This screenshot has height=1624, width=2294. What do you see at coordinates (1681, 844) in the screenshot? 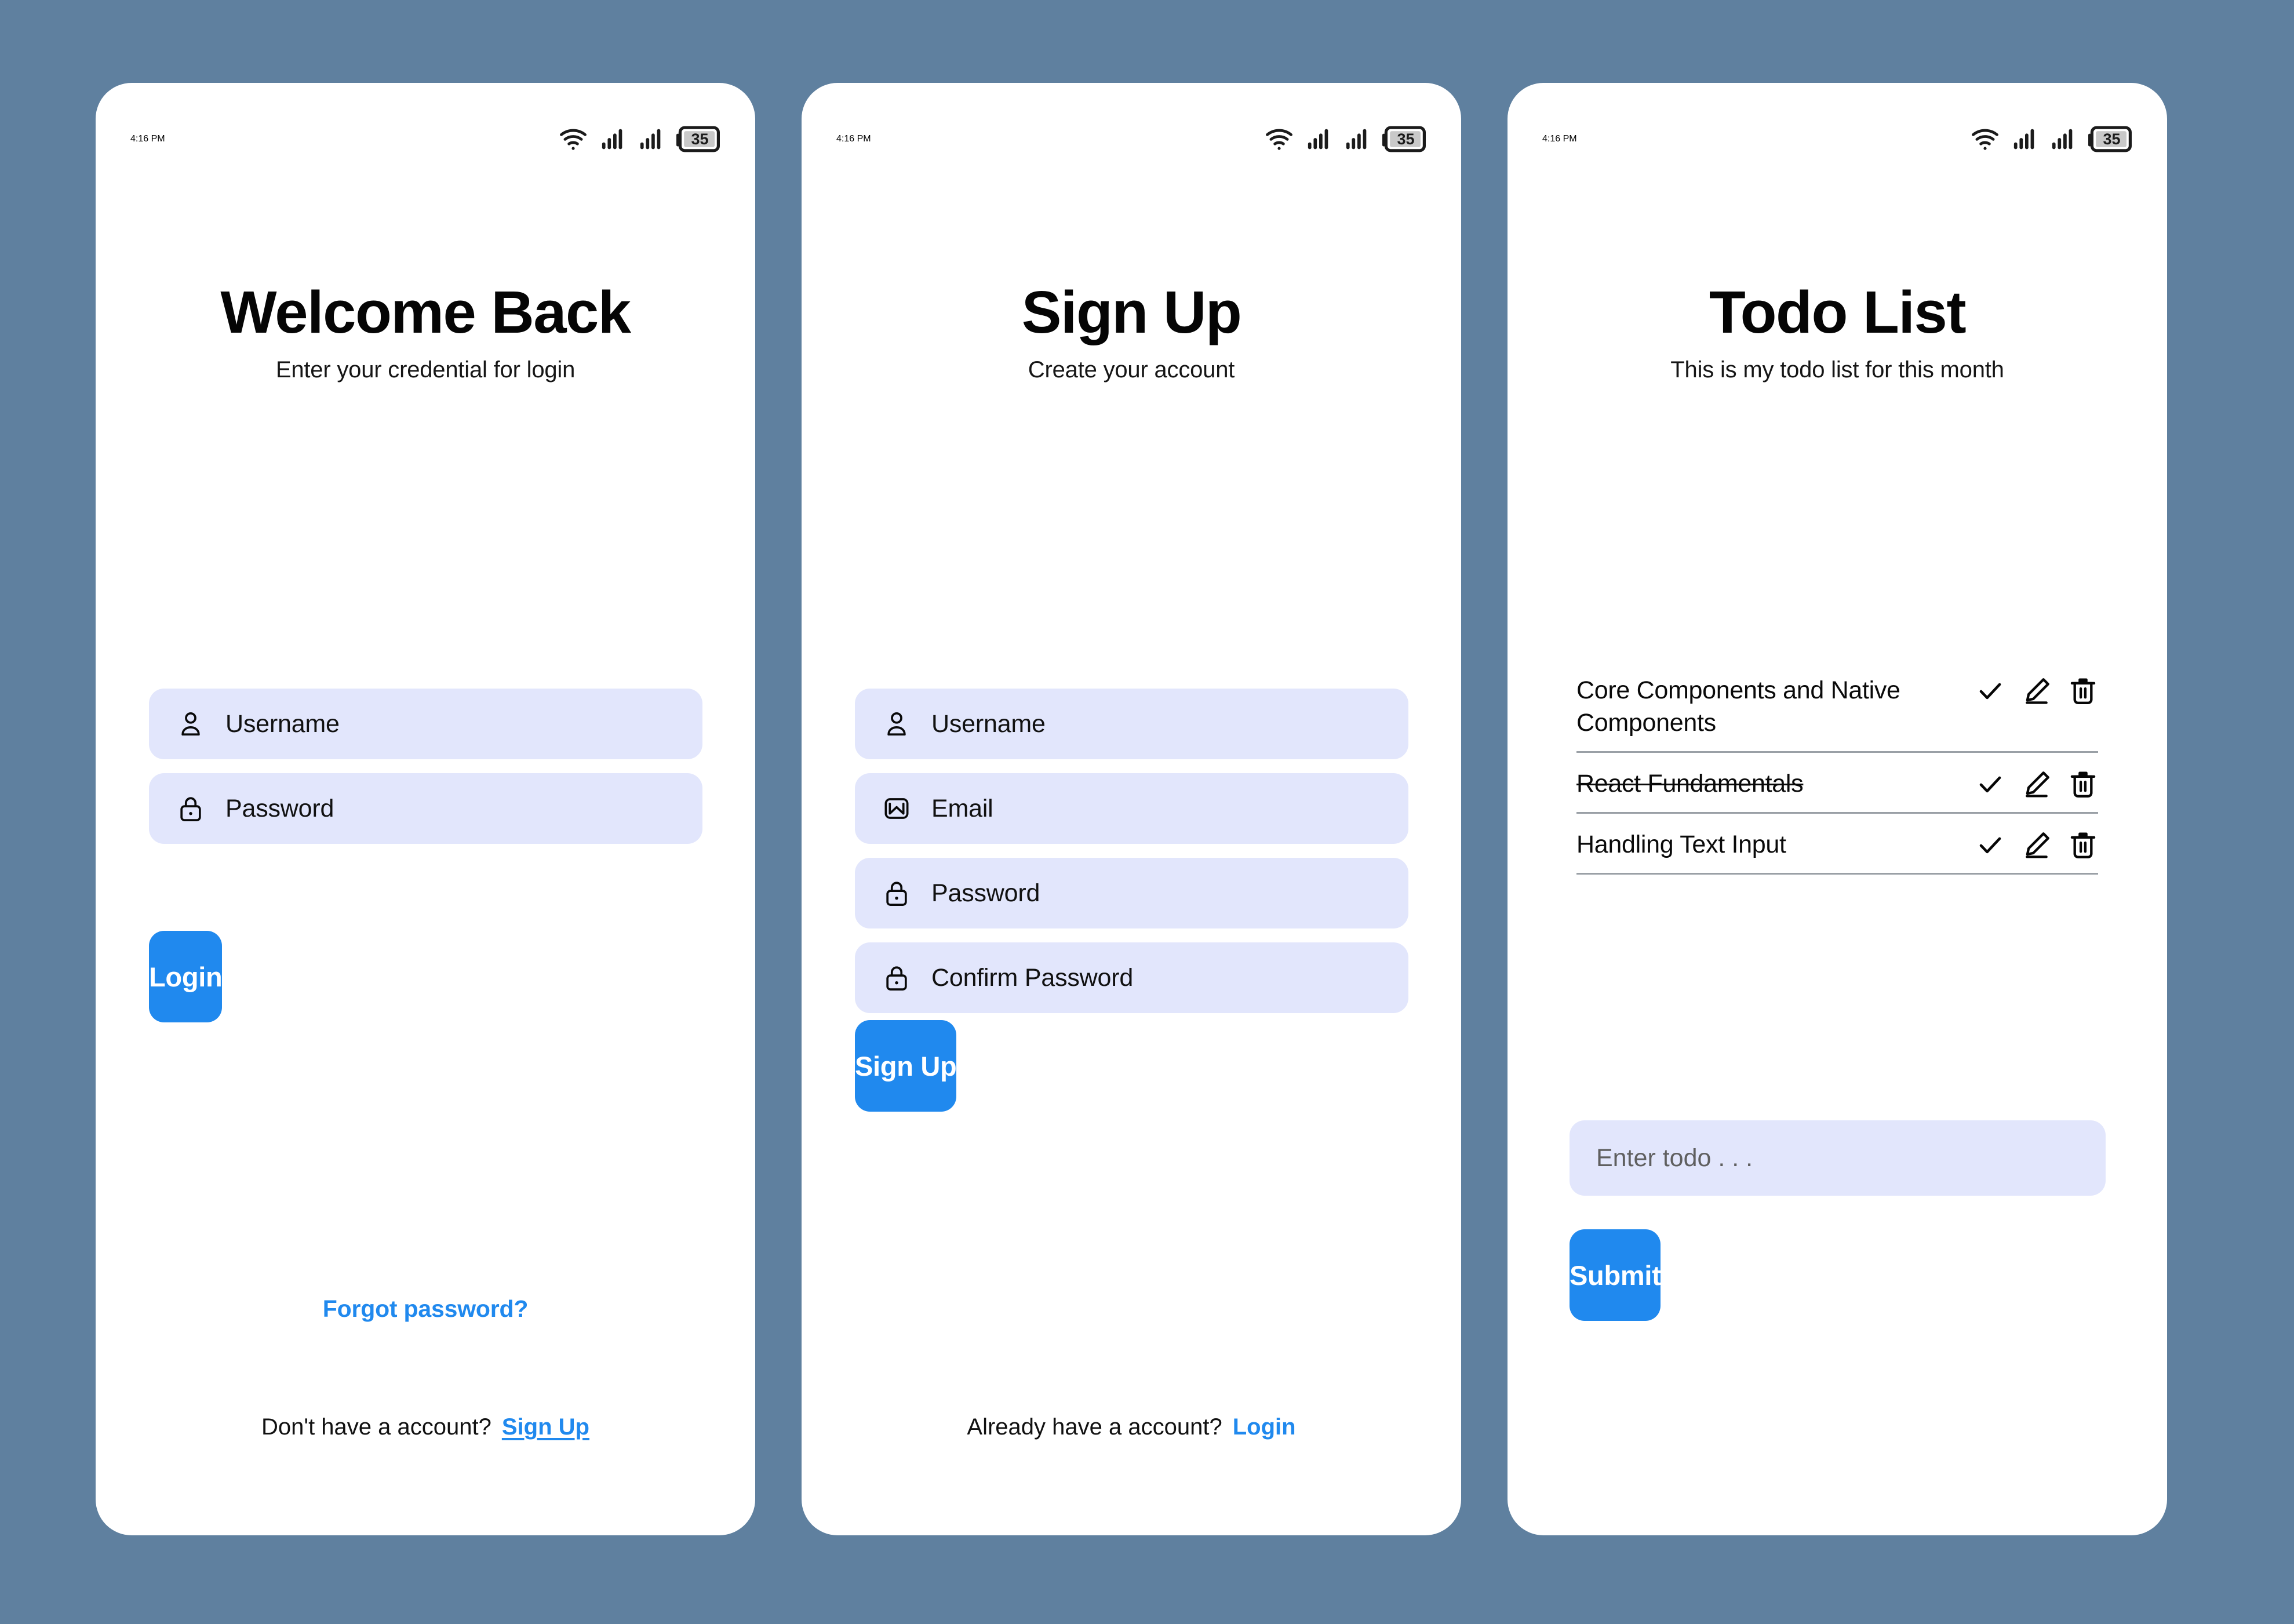
I see `todo-item-label: Handling Text Input` at bounding box center [1681, 844].